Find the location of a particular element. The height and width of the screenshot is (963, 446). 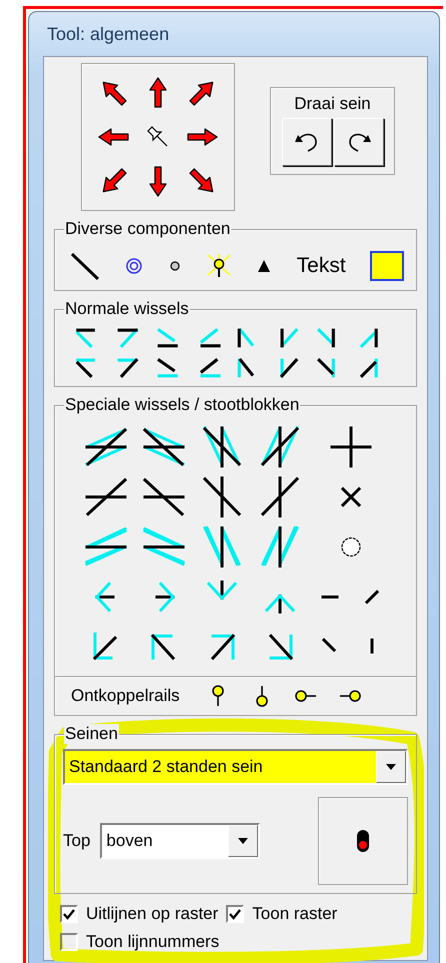

checkbox-label: Uitlijnen op raster is located at coordinates (152, 914).